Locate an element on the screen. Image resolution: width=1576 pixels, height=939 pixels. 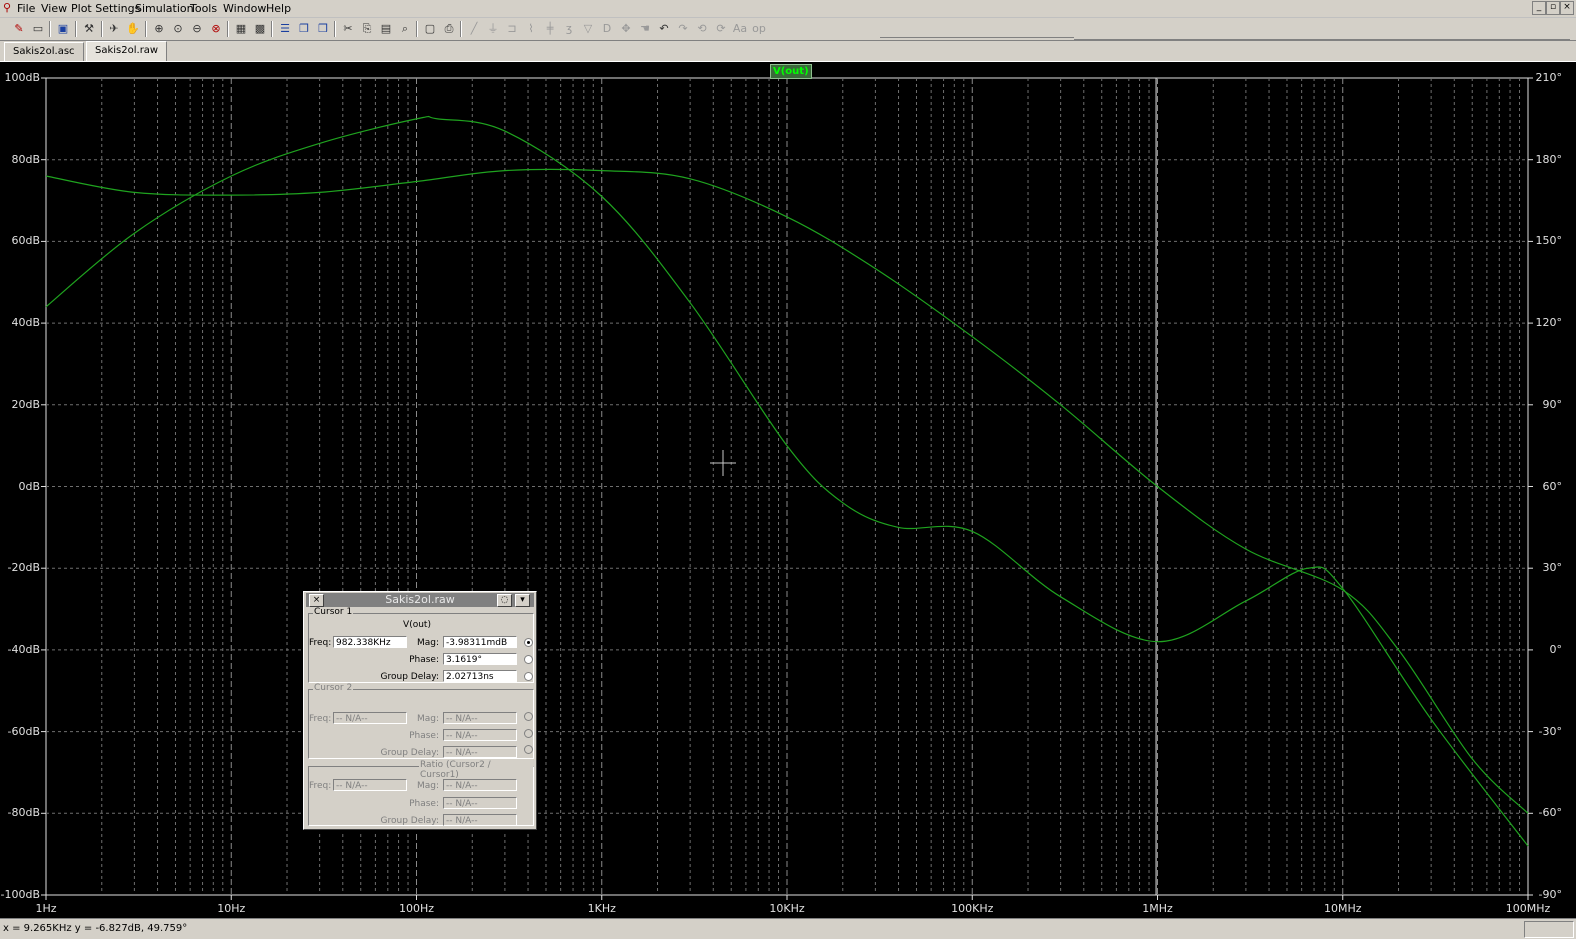
cursor1-mag-radio is located at coordinates (528, 642).